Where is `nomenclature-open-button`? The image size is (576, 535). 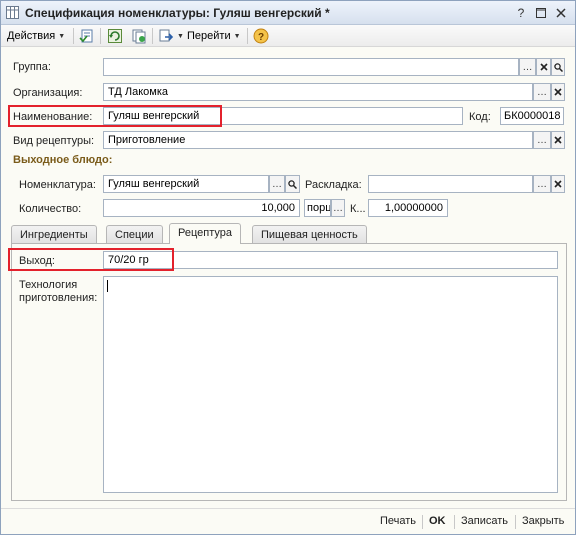
nomenclature-open-button is located at coordinates (292, 184).